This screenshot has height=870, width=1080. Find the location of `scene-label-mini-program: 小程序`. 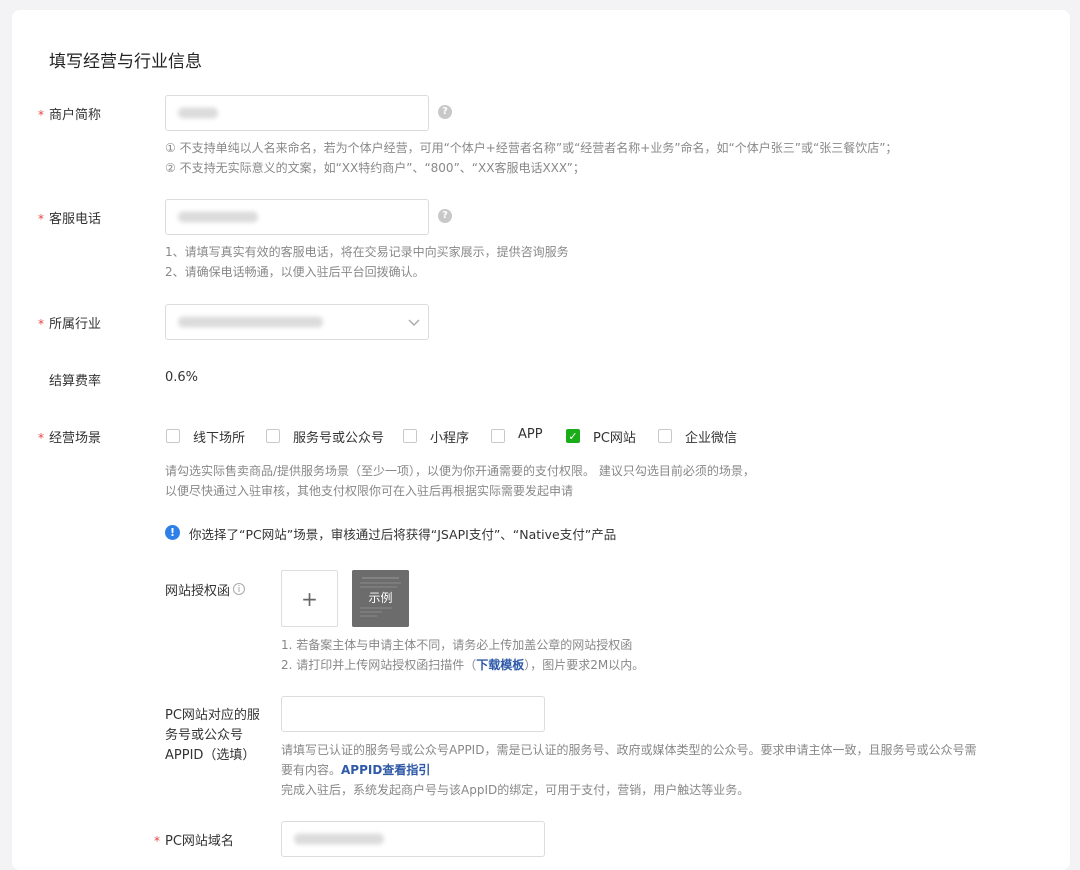

scene-label-mini-program: 小程序 is located at coordinates (450, 438).